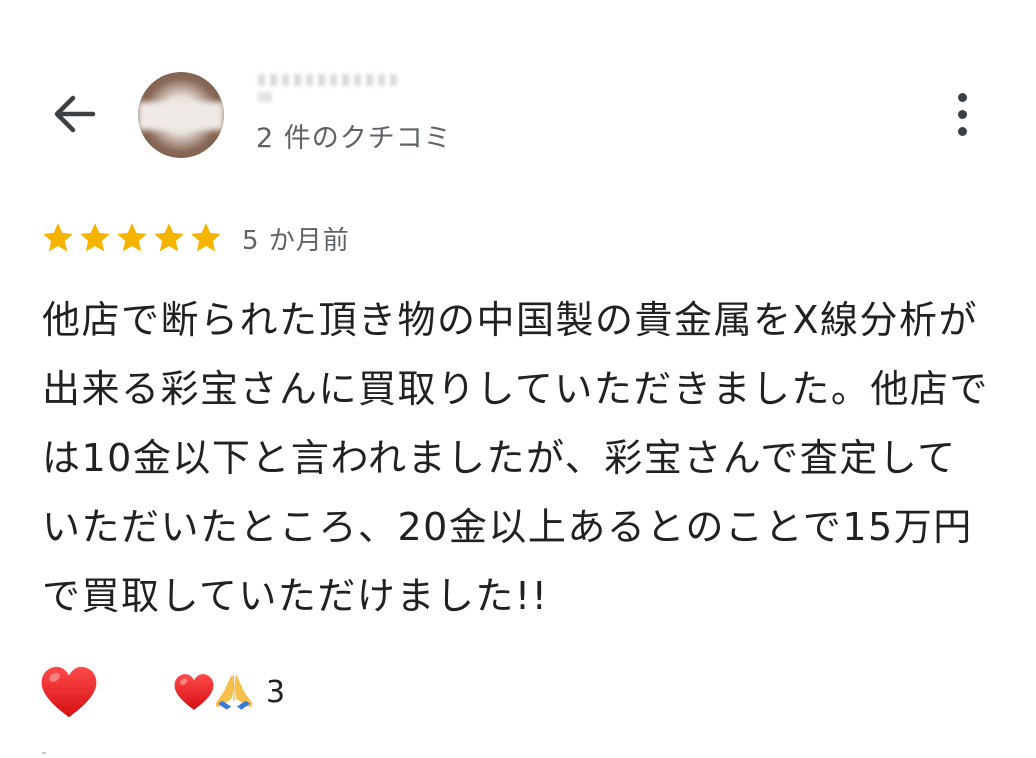 This screenshot has width=1036, height=758. I want to click on more-options-button, so click(962, 114).